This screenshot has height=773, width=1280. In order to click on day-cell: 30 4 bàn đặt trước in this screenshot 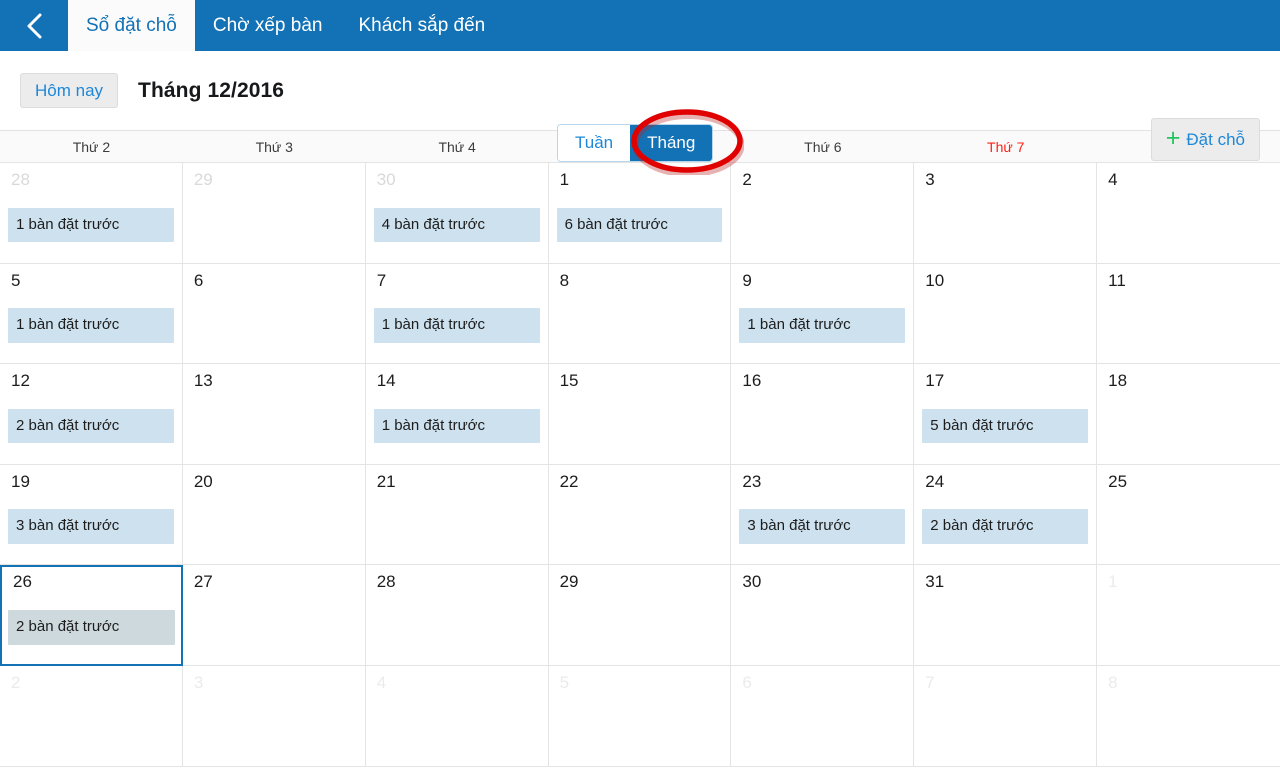, I will do `click(457, 213)`.